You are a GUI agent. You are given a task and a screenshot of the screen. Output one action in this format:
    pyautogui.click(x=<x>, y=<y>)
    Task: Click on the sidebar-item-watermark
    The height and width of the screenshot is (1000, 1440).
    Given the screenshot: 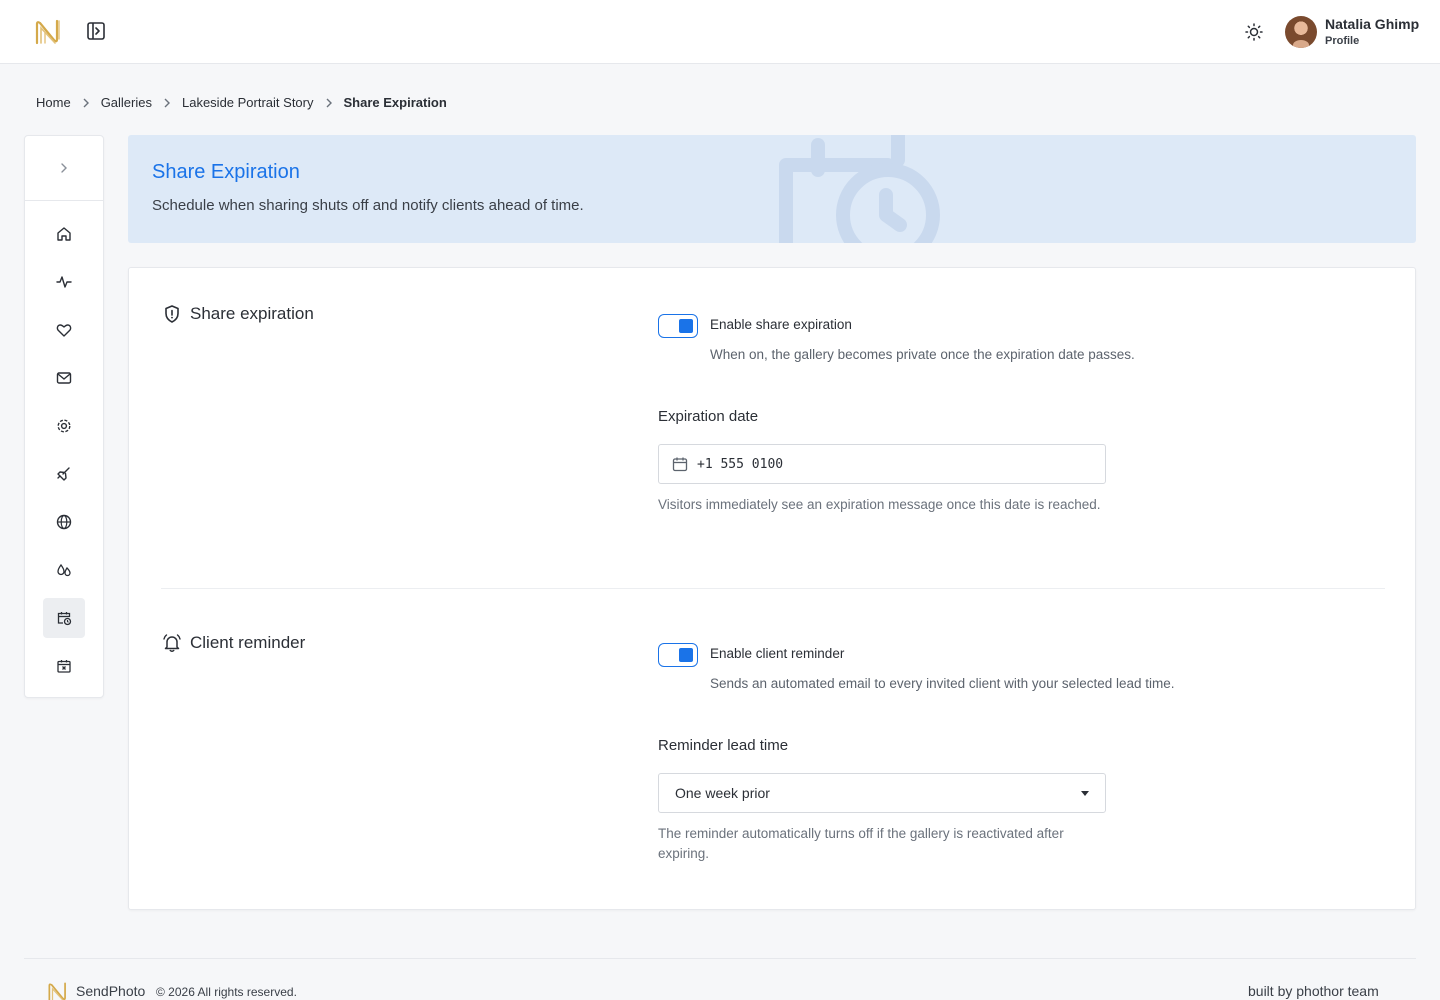 What is the action you would take?
    pyautogui.click(x=64, y=570)
    